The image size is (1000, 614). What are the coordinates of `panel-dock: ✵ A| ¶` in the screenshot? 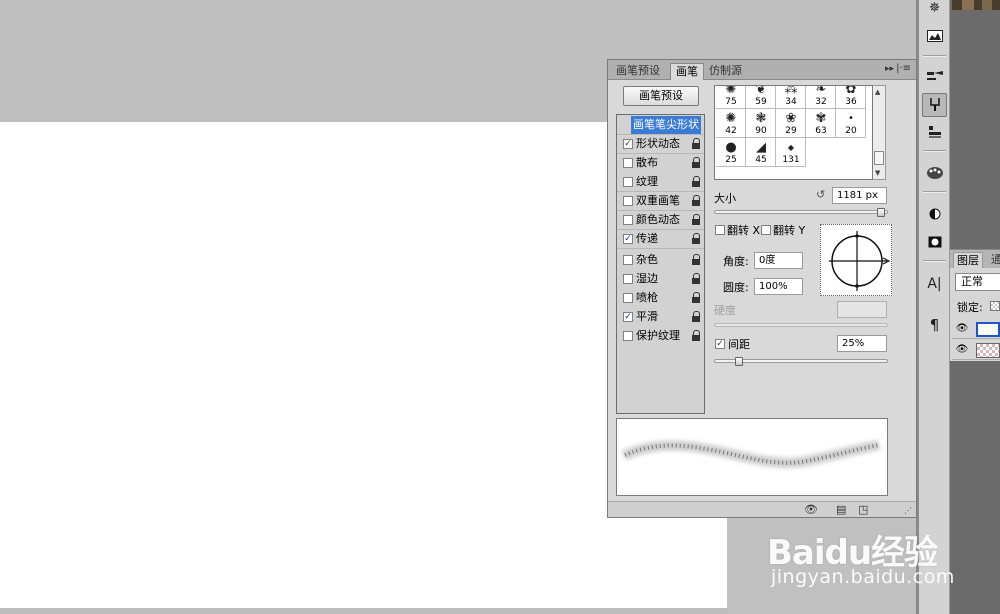 It's located at (934, 307).